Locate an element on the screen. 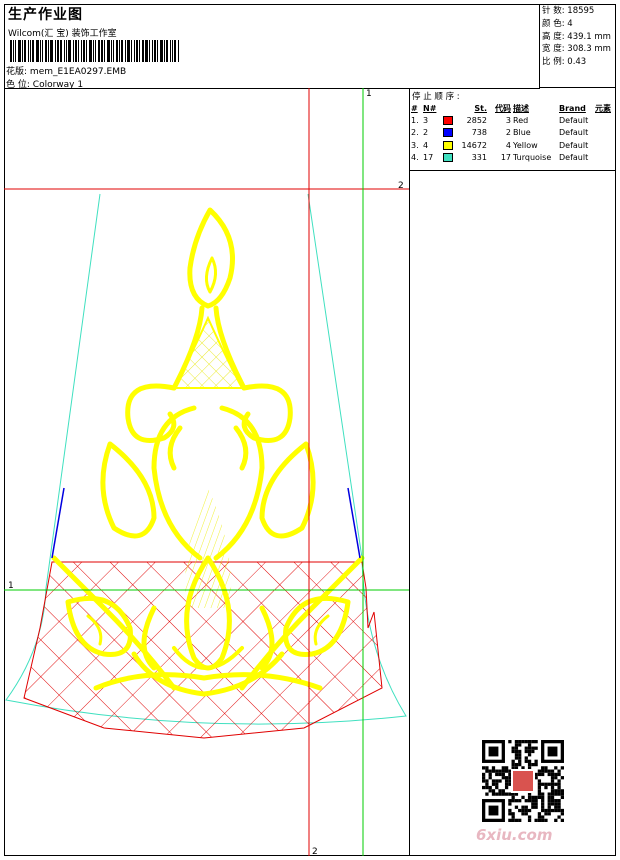 The height and width of the screenshot is (860, 620). design-file-name: mem_E1EA0297.EMB is located at coordinates (78, 72).